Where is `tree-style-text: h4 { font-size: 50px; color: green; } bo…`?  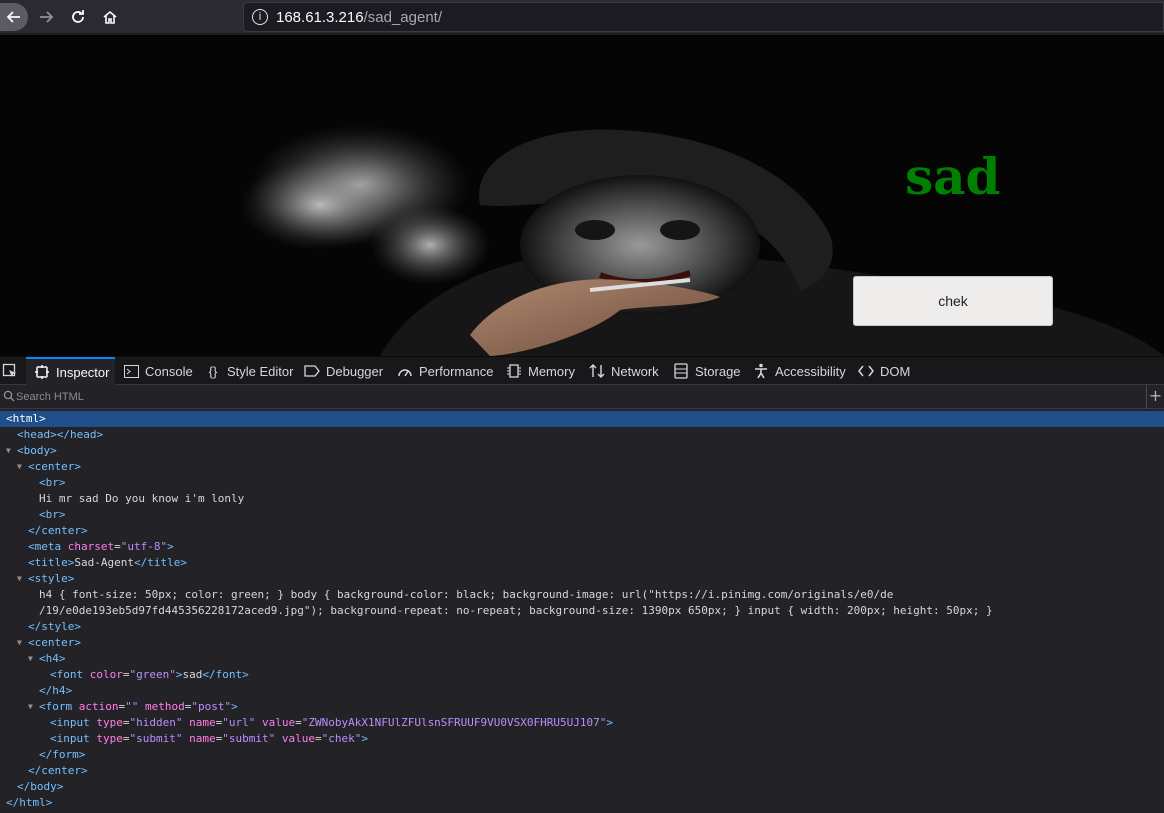
tree-style-text: h4 { font-size: 50px; color: green; } bo… is located at coordinates (582, 595).